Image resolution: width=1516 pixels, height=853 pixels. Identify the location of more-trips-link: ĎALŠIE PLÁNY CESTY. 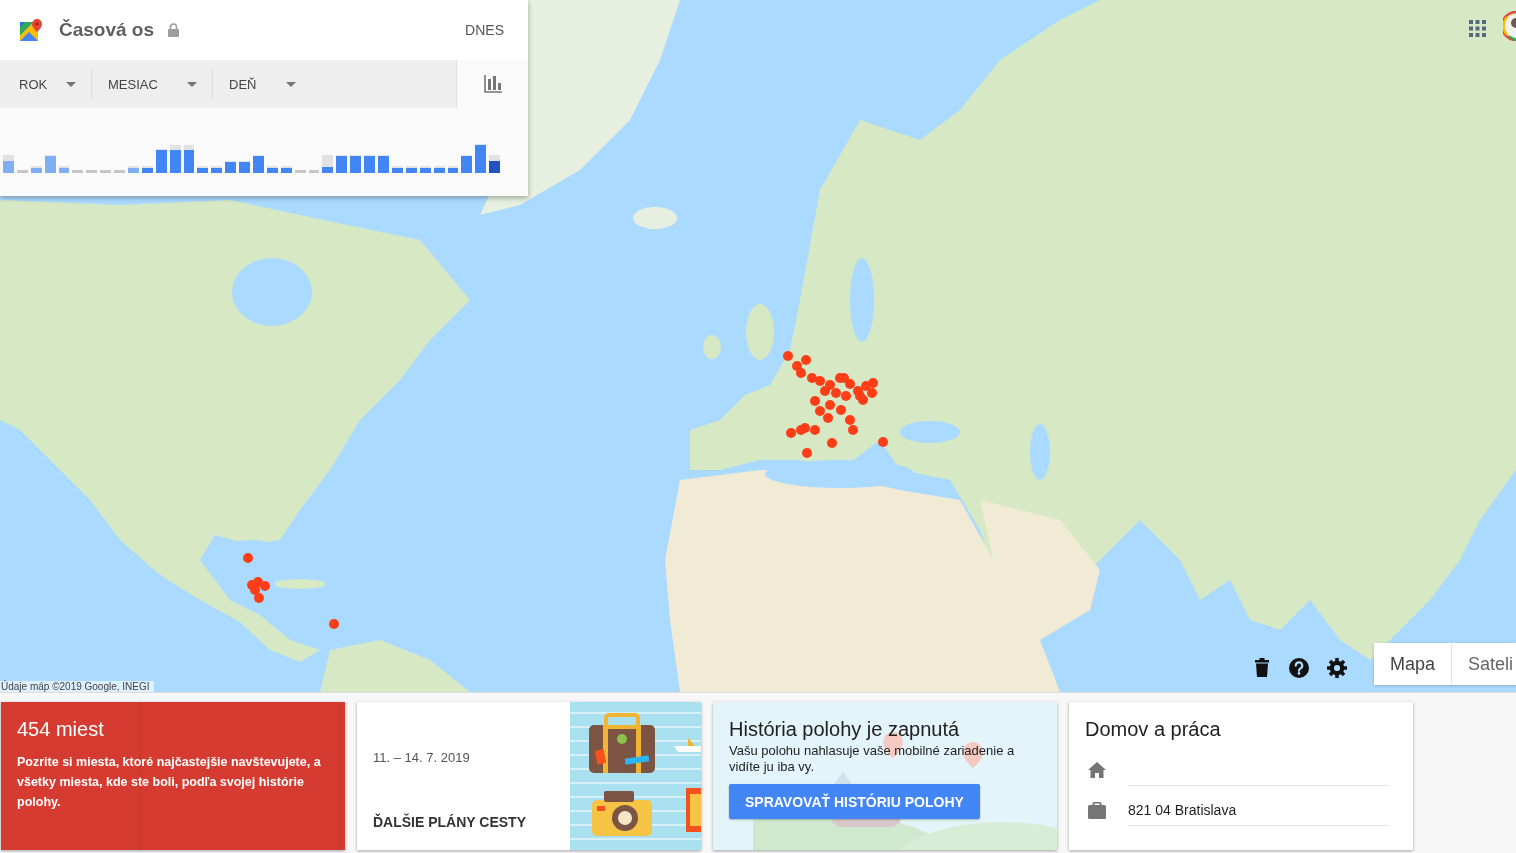
(471, 822).